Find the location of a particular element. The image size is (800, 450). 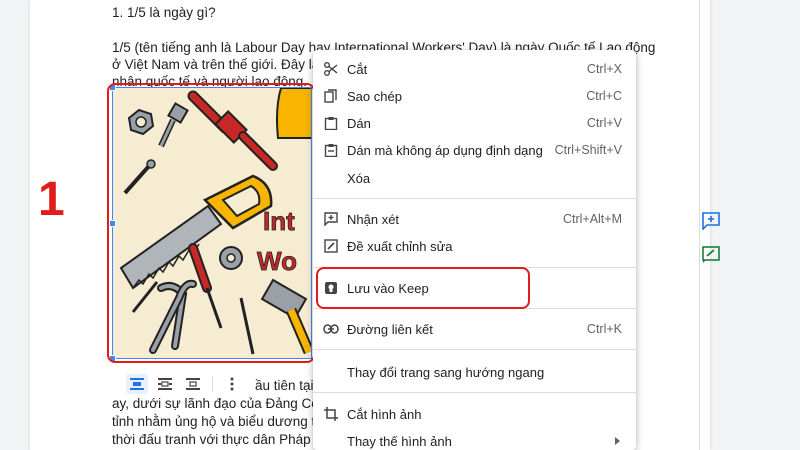

wrap-text-icon is located at coordinates (165, 384).